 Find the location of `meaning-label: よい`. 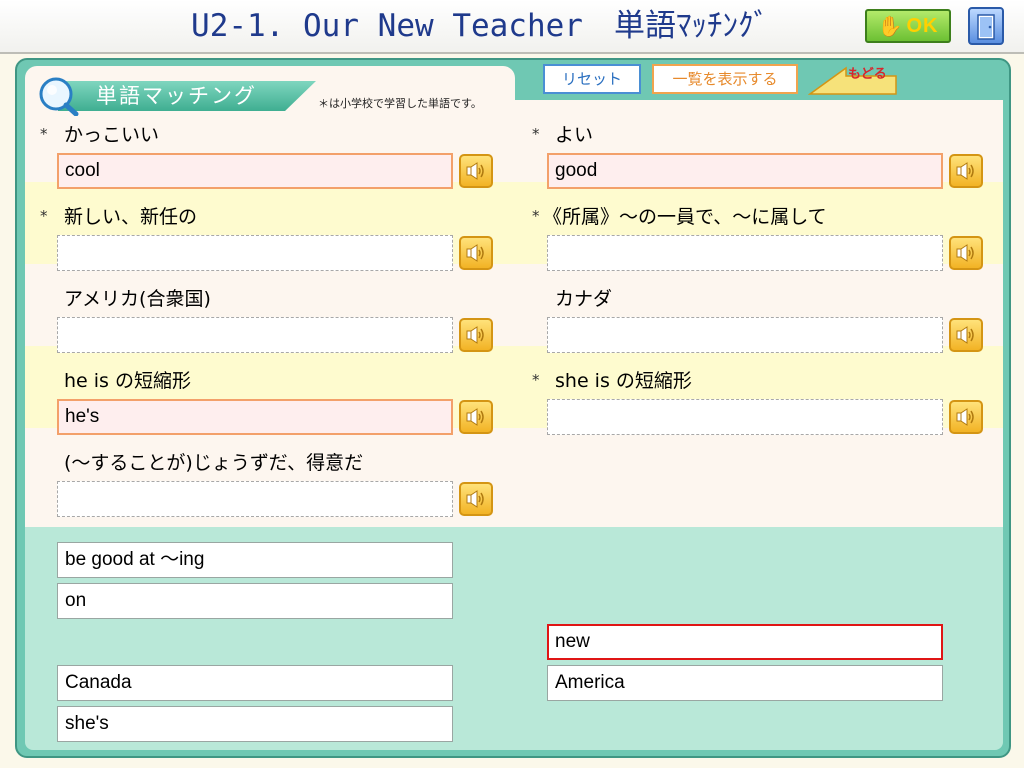

meaning-label: よい is located at coordinates (574, 135).